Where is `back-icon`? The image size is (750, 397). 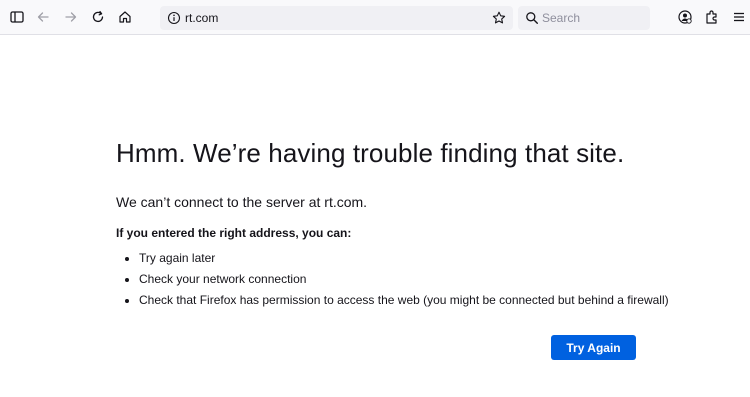 back-icon is located at coordinates (43, 17).